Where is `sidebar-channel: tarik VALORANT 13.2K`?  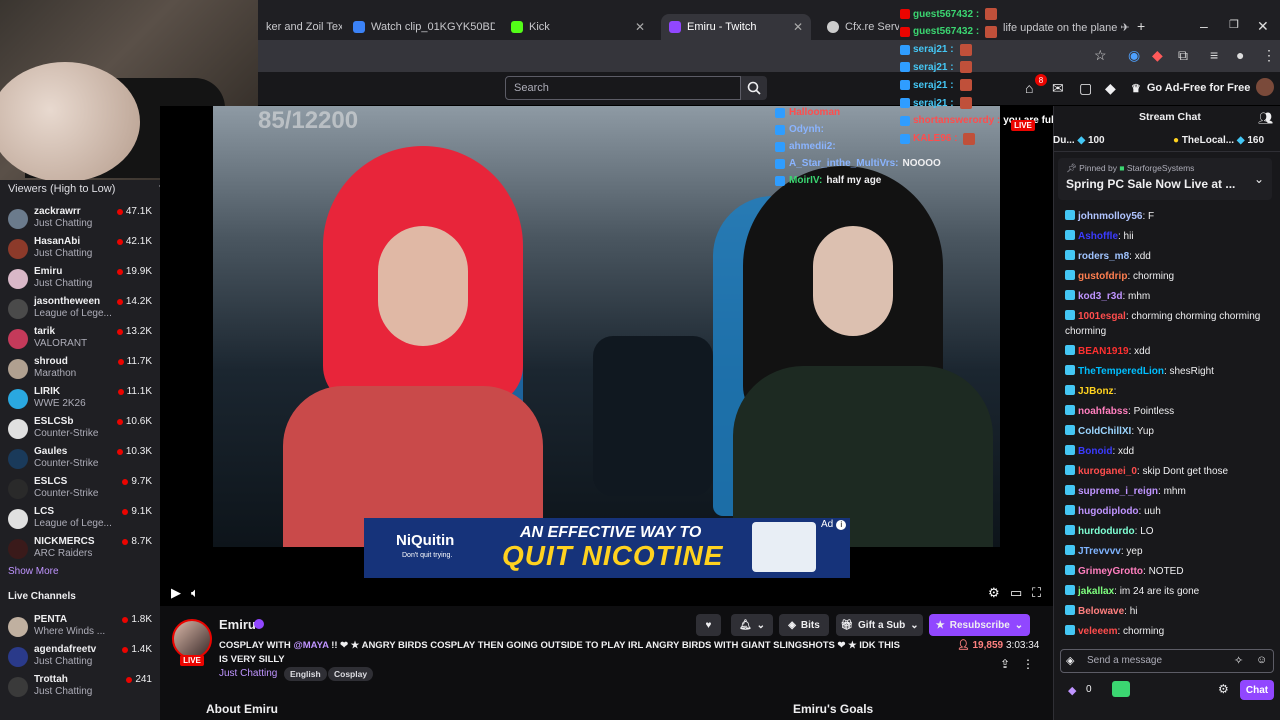
sidebar-channel: tarik VALORANT 13.2K is located at coordinates (79, 341).